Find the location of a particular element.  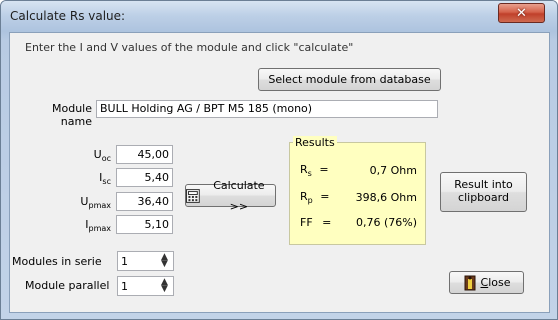

rs-label: Rs = is located at coordinates (314, 170).